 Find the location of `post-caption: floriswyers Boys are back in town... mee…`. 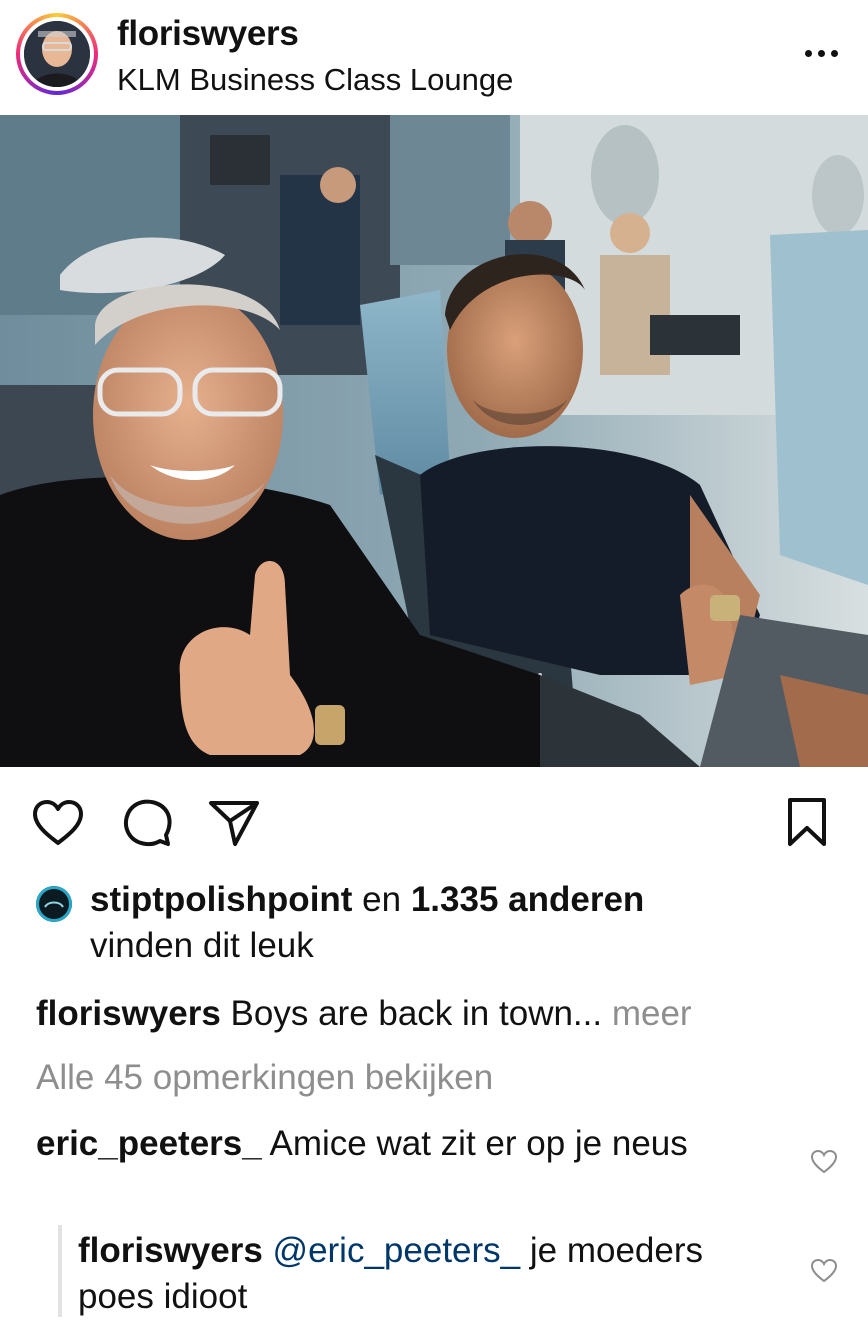

post-caption: floriswyers Boys are back in town... mee… is located at coordinates (364, 1014).